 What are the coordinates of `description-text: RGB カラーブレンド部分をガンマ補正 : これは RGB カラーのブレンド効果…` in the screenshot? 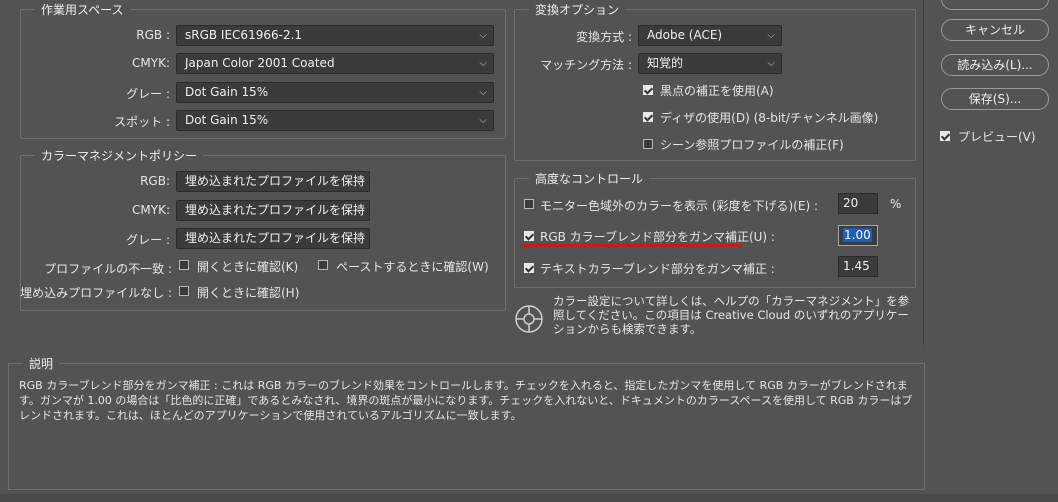 It's located at (466, 400).